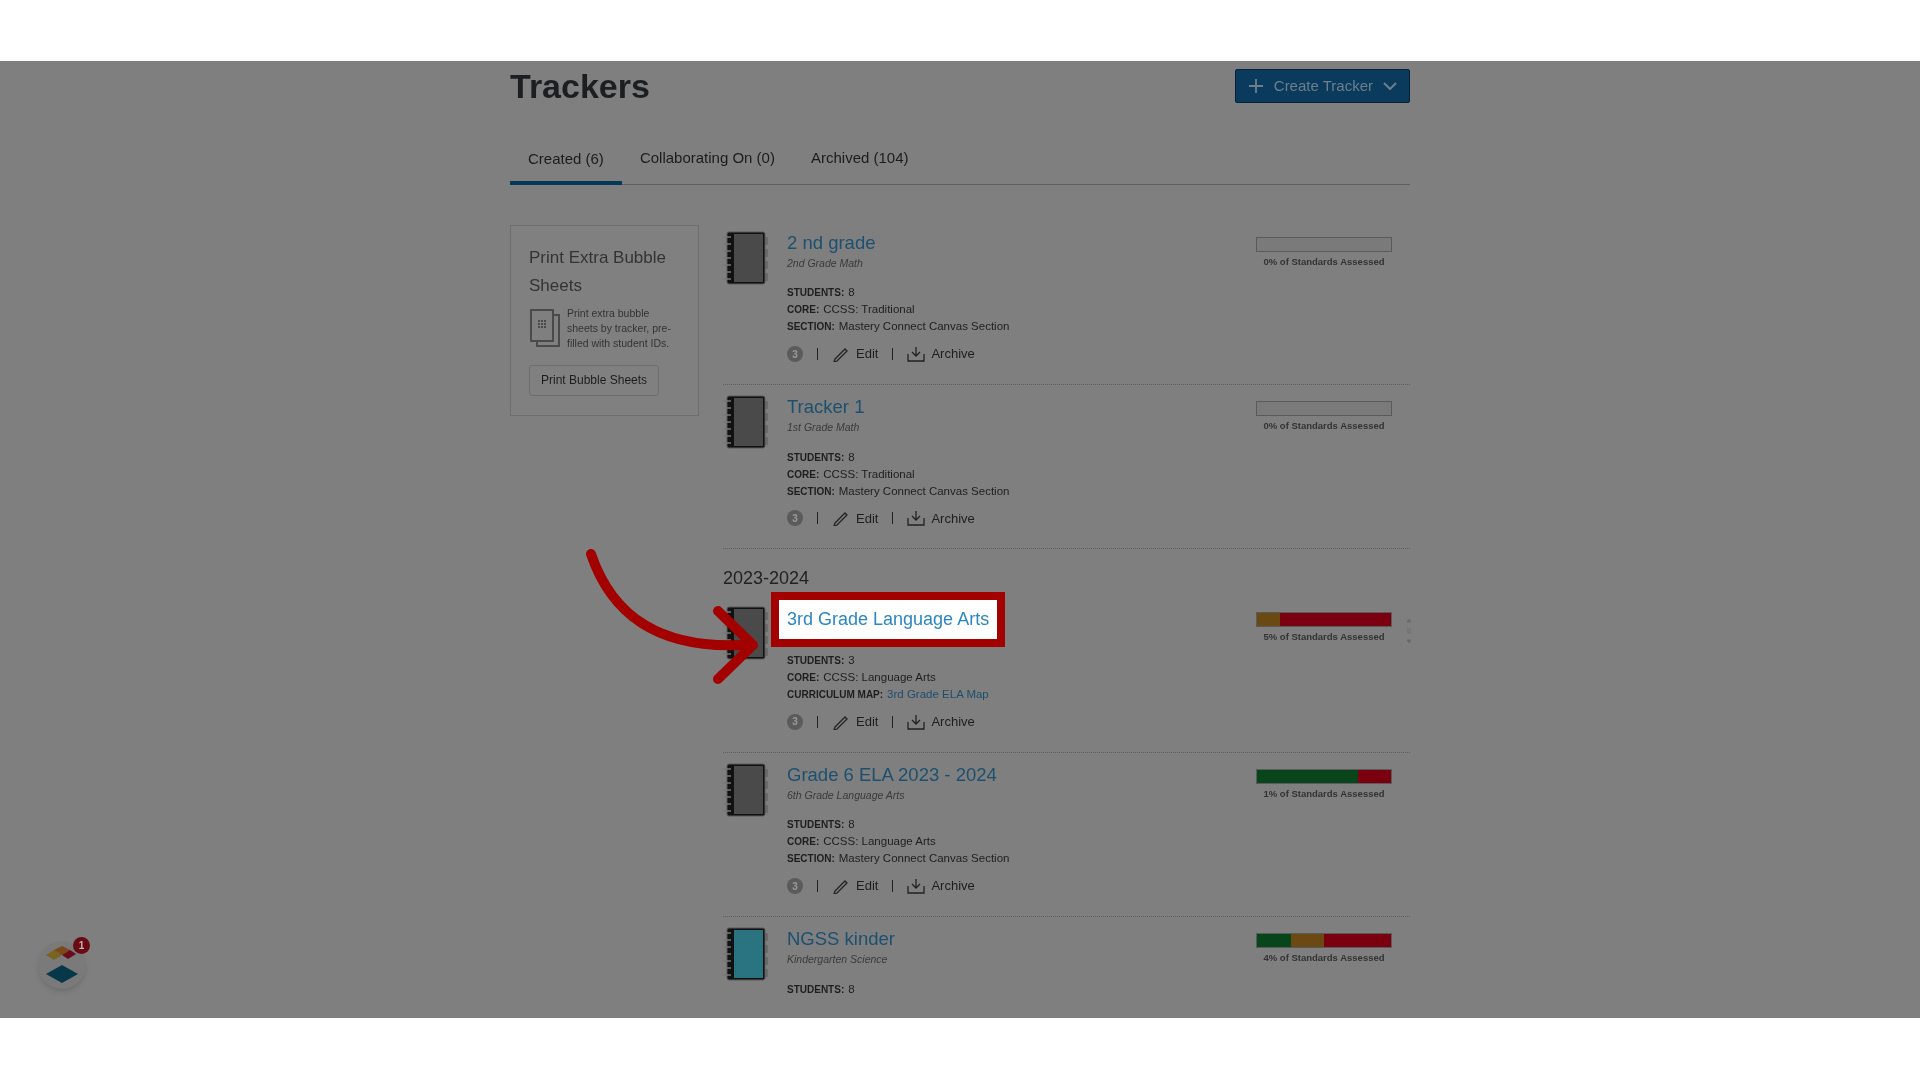 The image size is (1920, 1080). What do you see at coordinates (1324, 957) in the screenshot?
I see `progress-caption: 4% of Standards Assessed` at bounding box center [1324, 957].